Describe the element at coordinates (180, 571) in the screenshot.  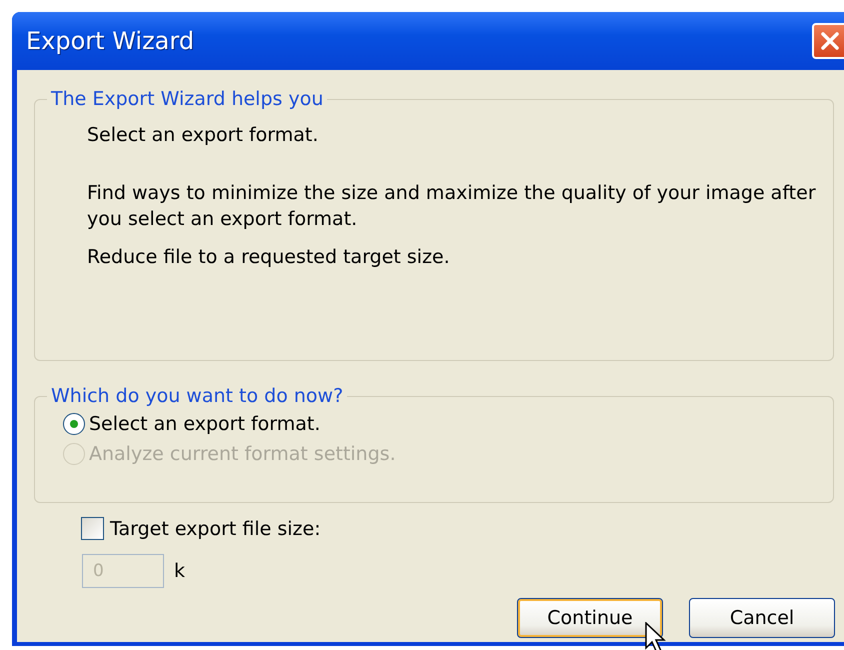
I see `unit-label: k` at that location.